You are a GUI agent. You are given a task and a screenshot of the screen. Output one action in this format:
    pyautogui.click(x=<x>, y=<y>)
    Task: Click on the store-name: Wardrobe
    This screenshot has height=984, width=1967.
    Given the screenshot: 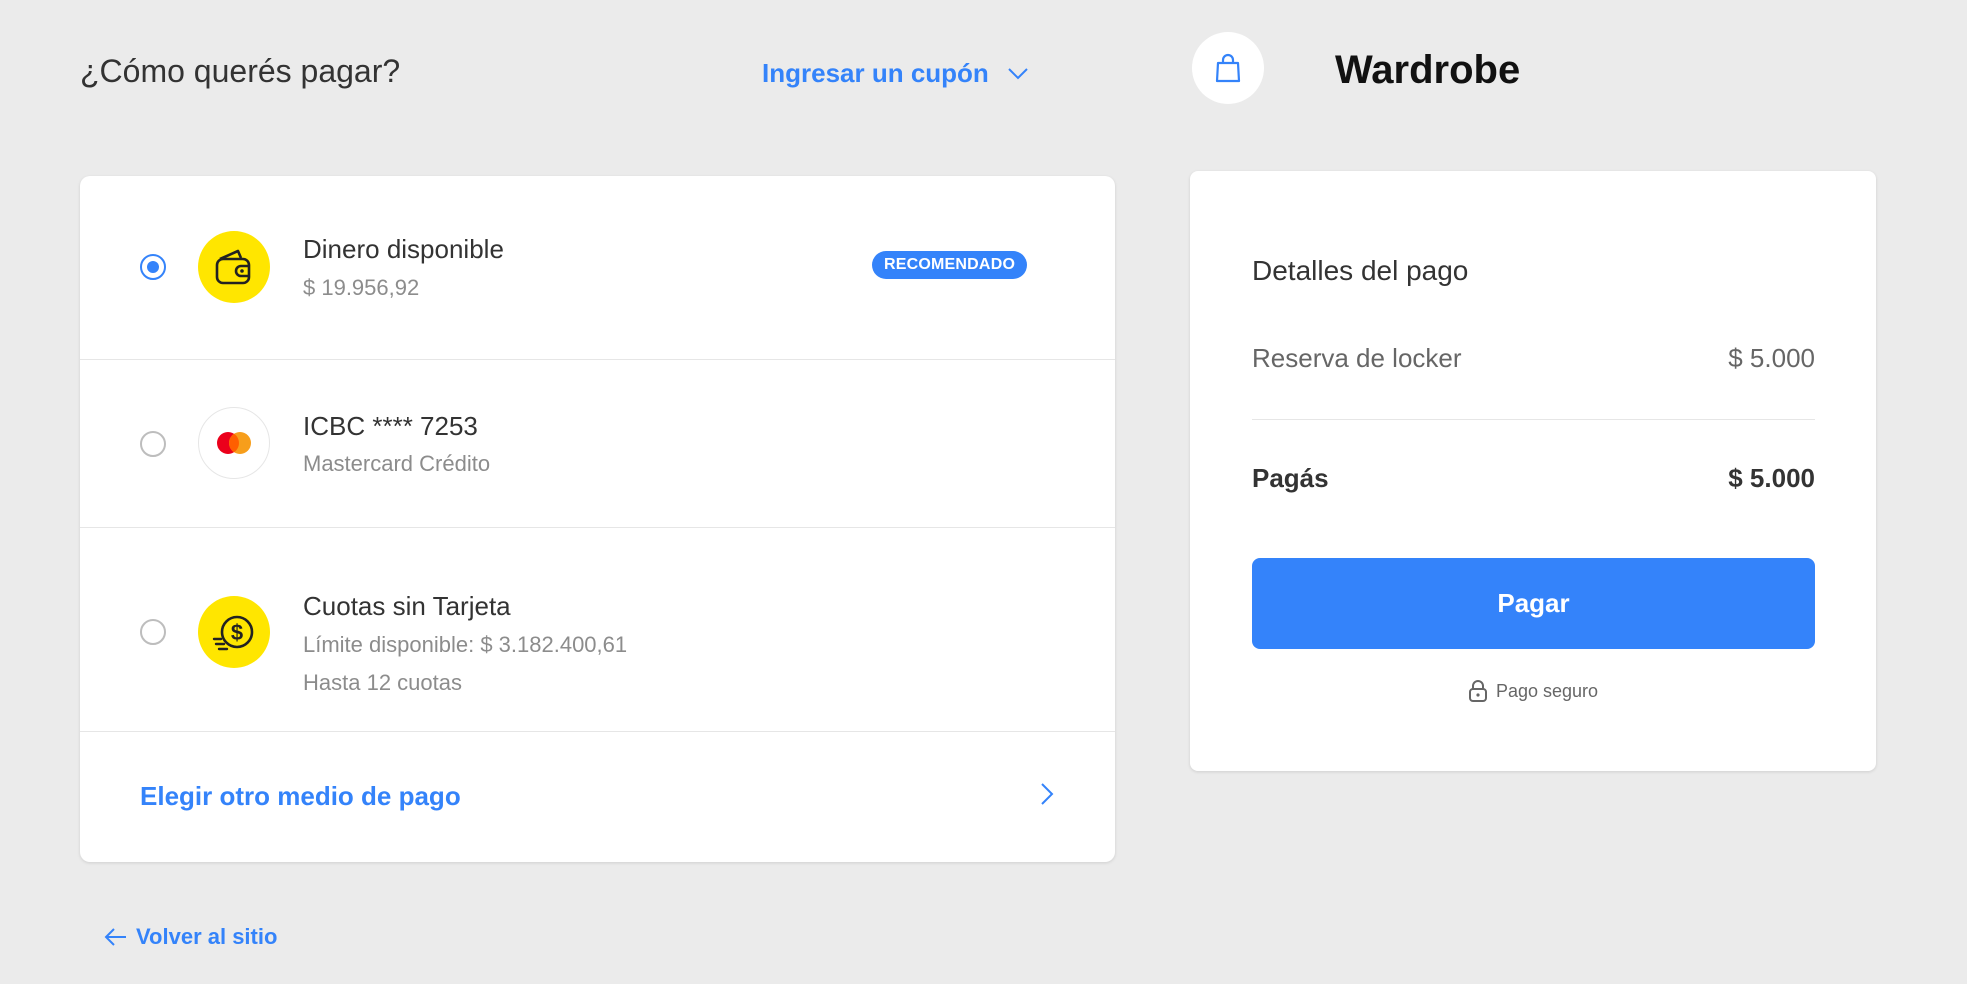 What is the action you would take?
    pyautogui.click(x=1428, y=70)
    